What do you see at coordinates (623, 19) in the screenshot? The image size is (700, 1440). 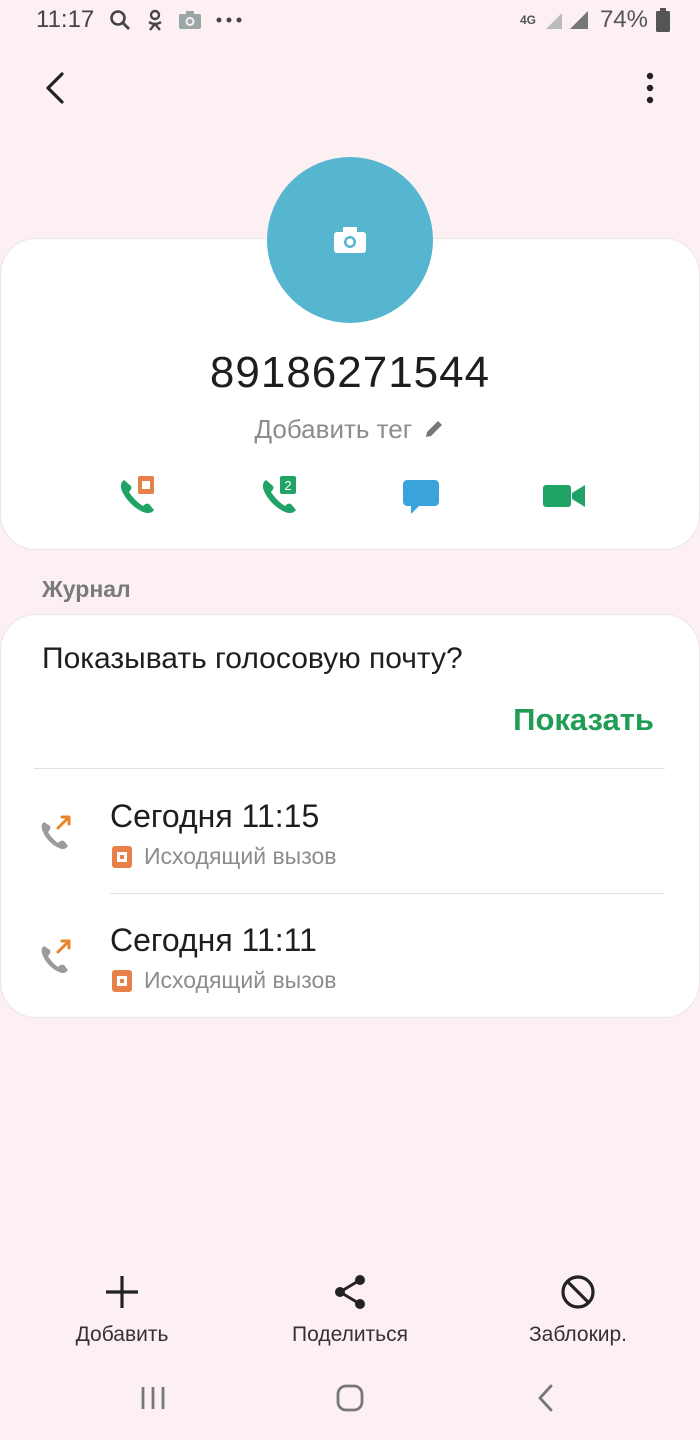 I see `battery-percent: 74%` at bounding box center [623, 19].